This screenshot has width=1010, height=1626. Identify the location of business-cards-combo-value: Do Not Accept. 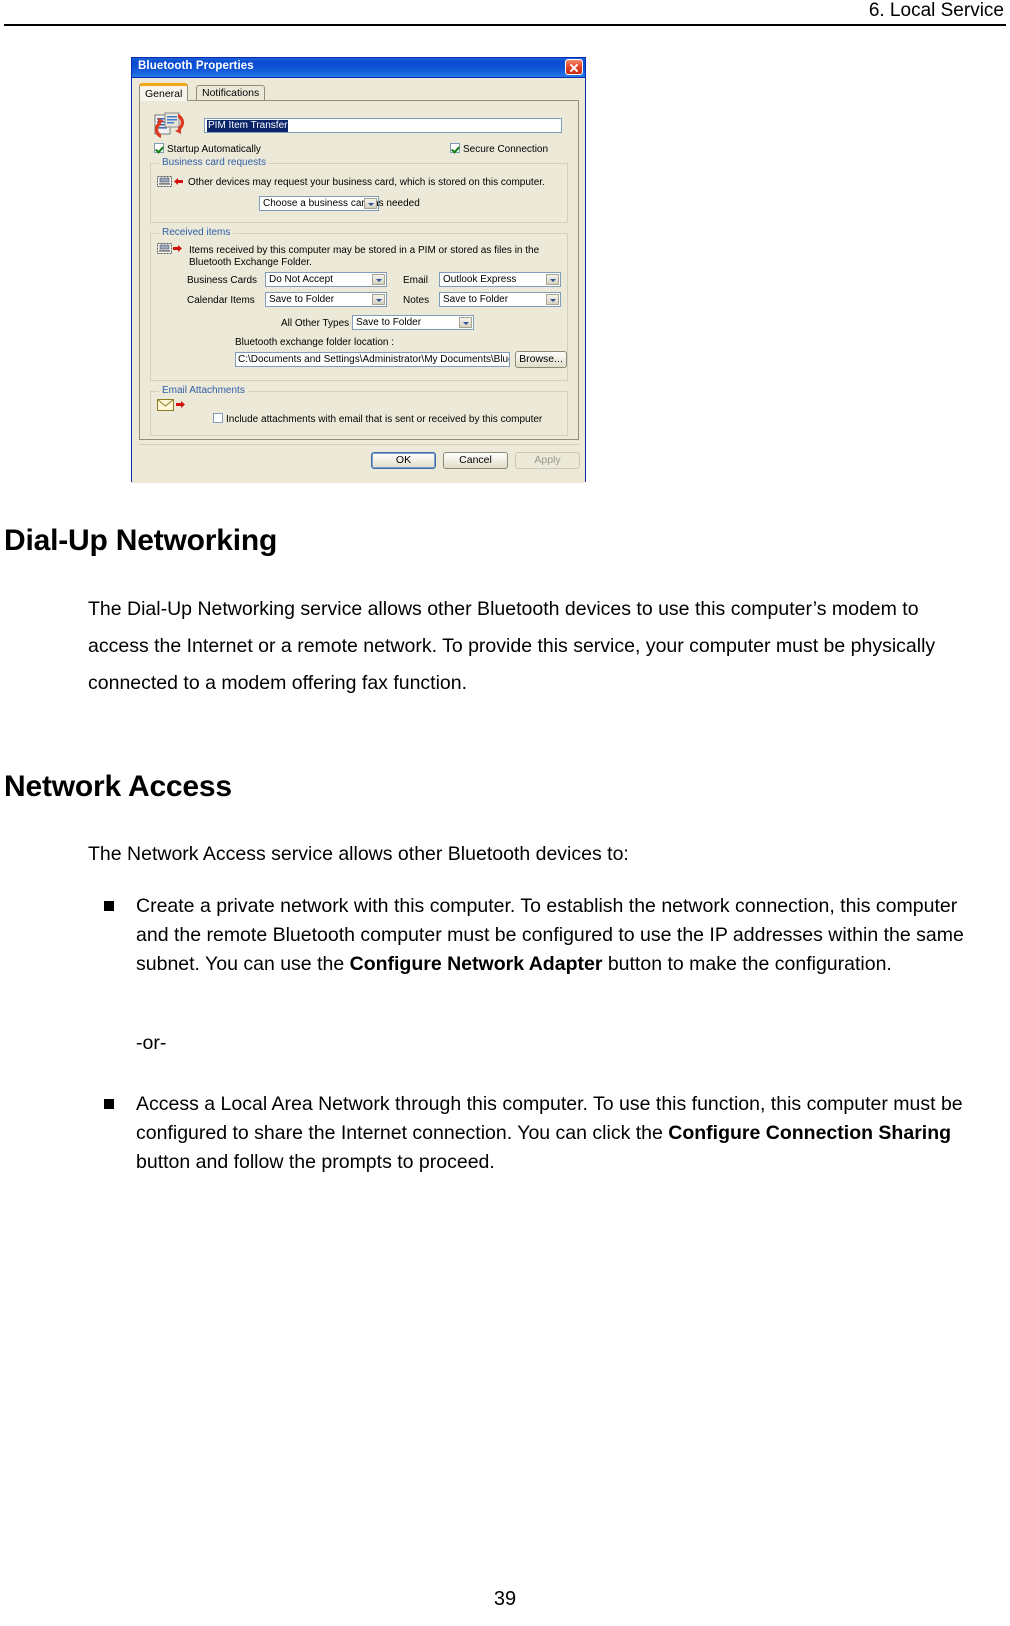
(301, 279).